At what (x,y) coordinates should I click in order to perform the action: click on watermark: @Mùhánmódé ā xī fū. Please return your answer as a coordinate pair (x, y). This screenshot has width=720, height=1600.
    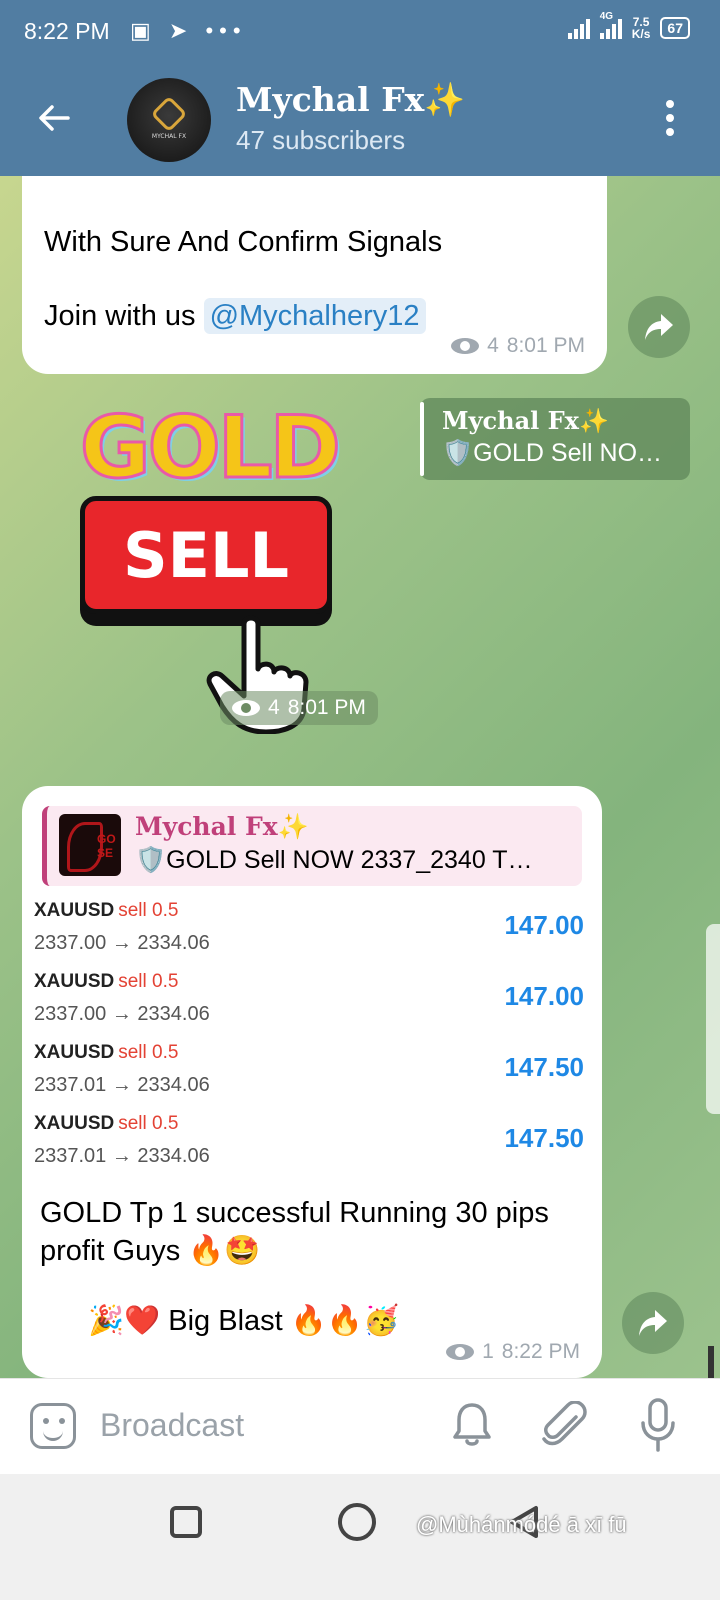
    Looking at the image, I should click on (521, 1524).